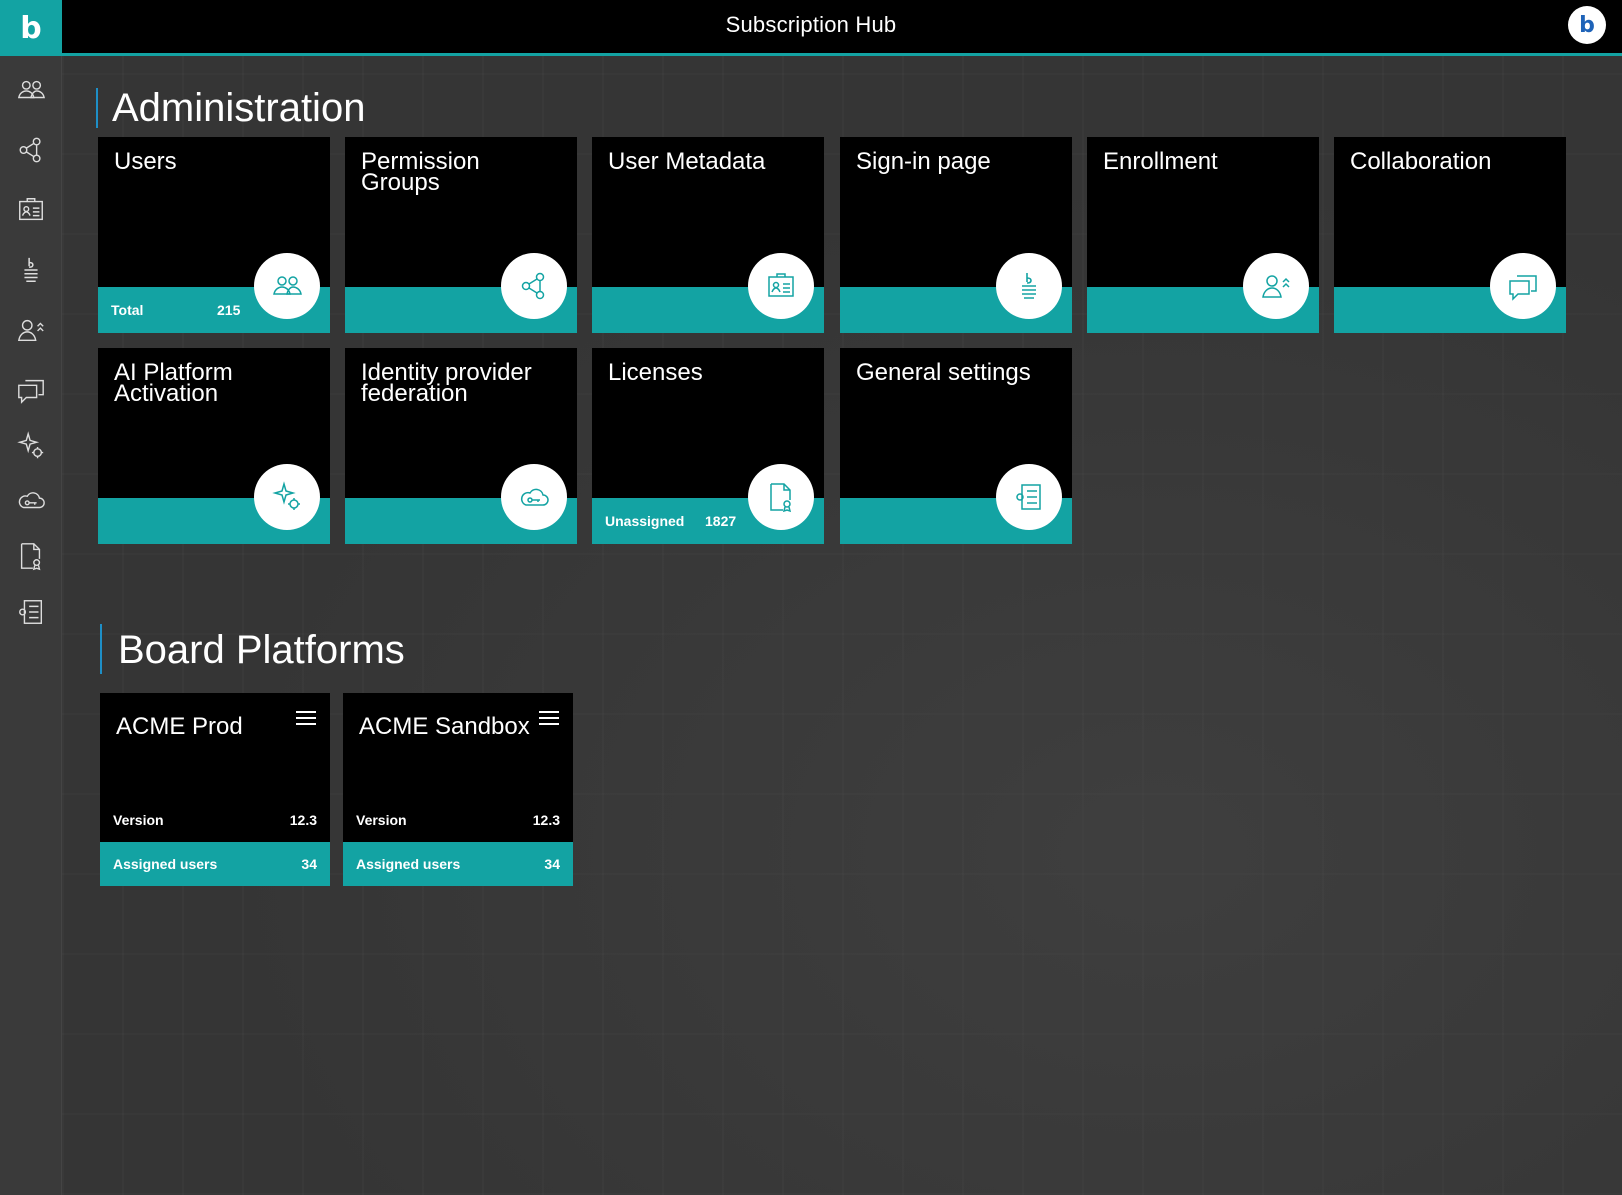 This screenshot has width=1622, height=1195. What do you see at coordinates (655, 372) in the screenshot?
I see `tile-title: Licenses` at bounding box center [655, 372].